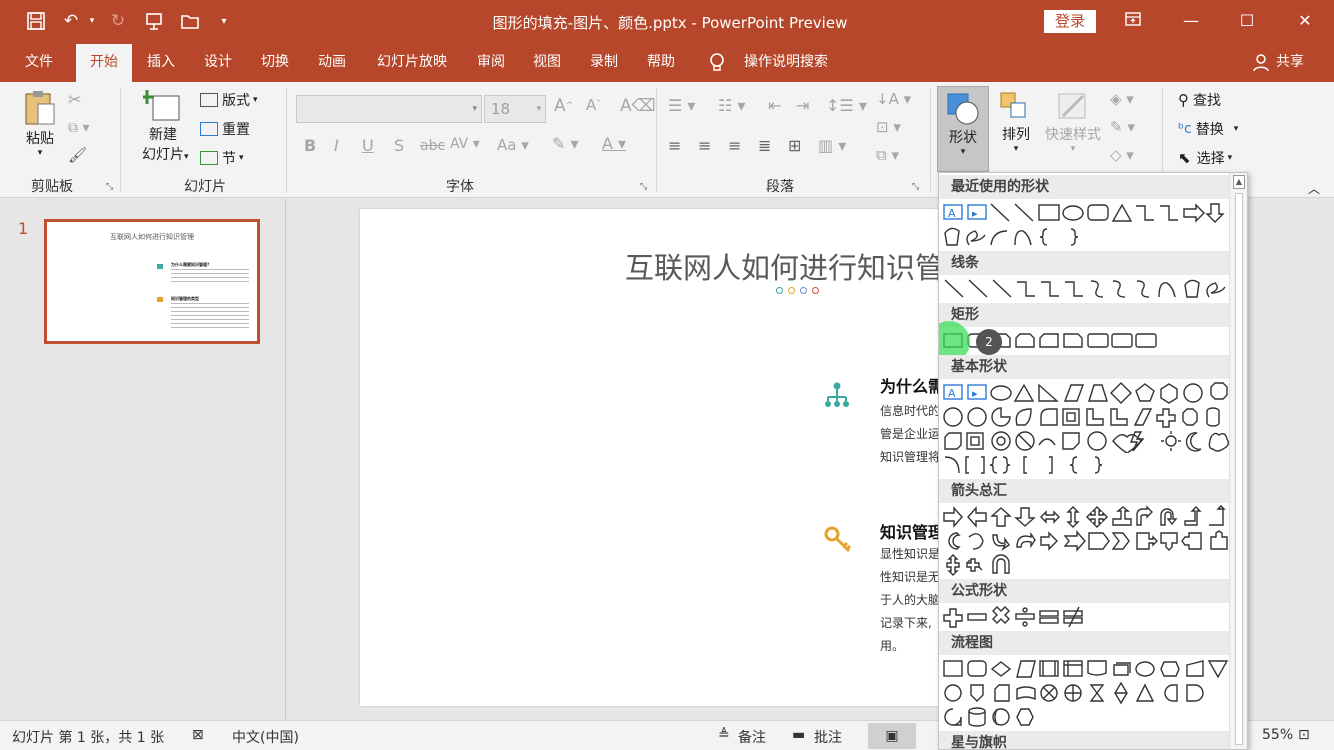 Image resolution: width=1334 pixels, height=750 pixels. I want to click on paragraph-dialog-launcher-icon: ⤡, so click(915, 187).